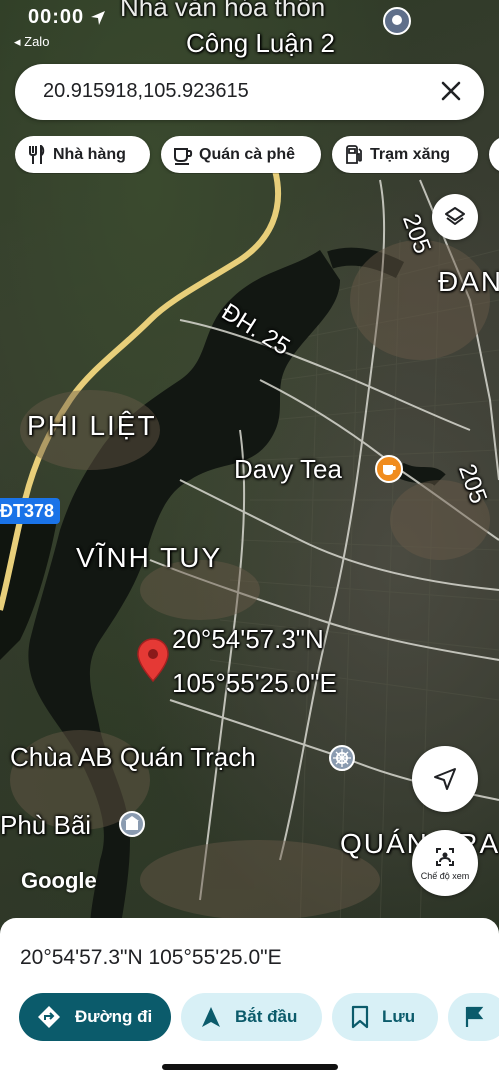  Describe the element at coordinates (249, 30) in the screenshot. I see `status-bar: 00:00 ◂ Zalo` at that location.